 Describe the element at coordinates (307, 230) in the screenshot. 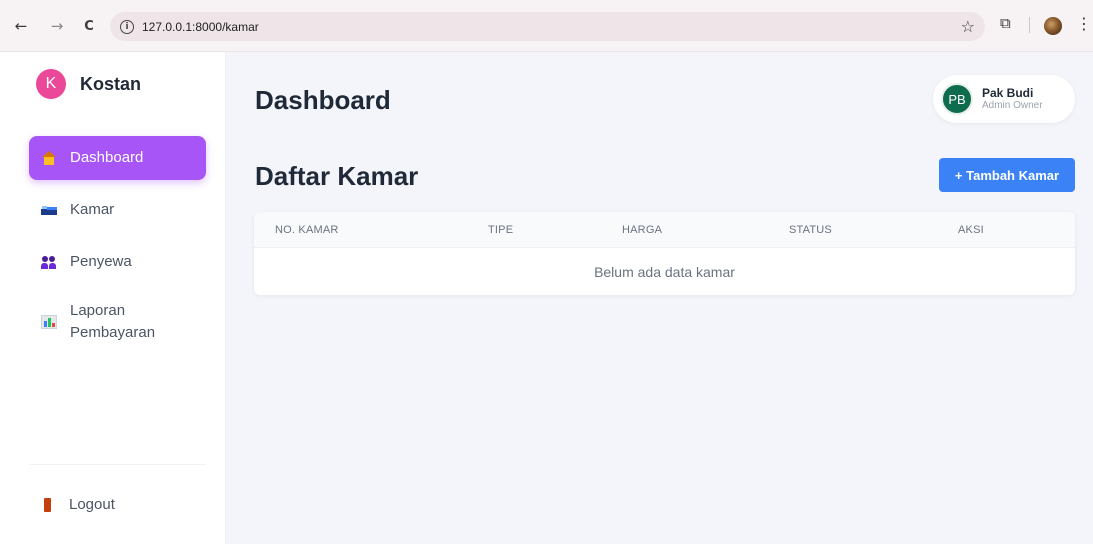

I see `column-header-no-kamar: NO. KAMAR` at that location.